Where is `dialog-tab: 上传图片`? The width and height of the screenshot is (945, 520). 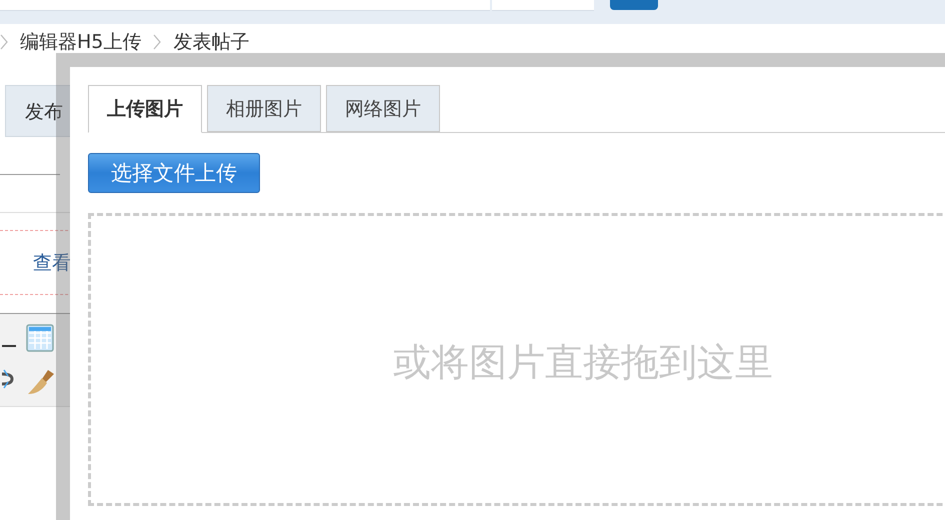 dialog-tab: 上传图片 is located at coordinates (145, 109).